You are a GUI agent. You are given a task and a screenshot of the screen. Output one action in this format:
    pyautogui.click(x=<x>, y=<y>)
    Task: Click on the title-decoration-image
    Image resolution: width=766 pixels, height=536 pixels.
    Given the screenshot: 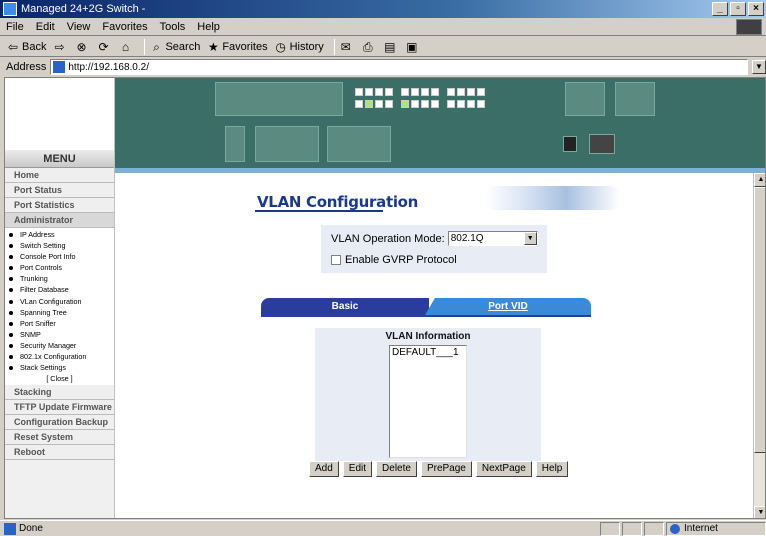 What is the action you would take?
    pyautogui.click(x=552, y=198)
    